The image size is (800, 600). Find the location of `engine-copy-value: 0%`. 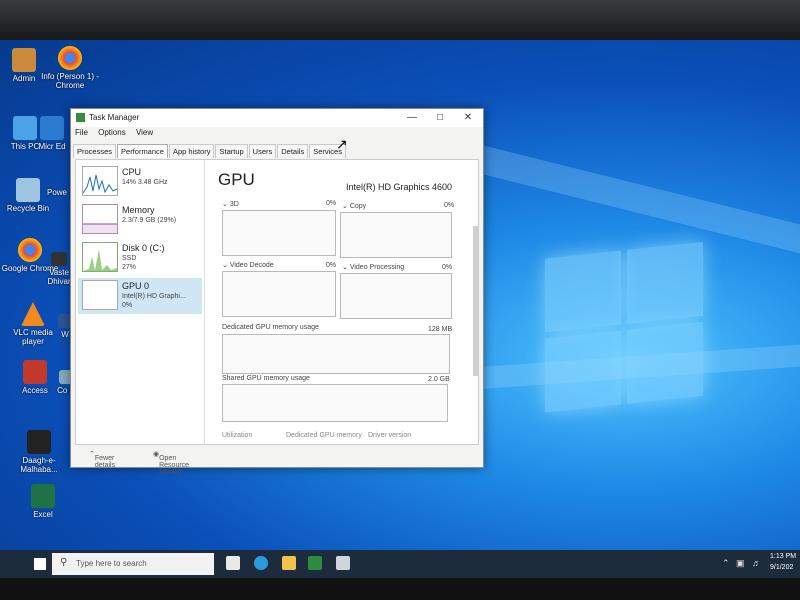

engine-copy-value: 0% is located at coordinates (449, 205).